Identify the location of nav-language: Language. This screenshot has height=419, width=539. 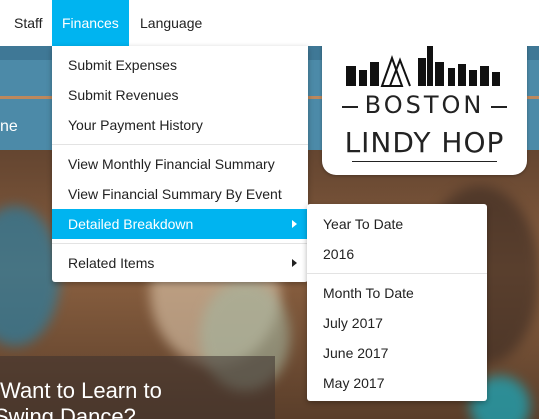
(171, 23).